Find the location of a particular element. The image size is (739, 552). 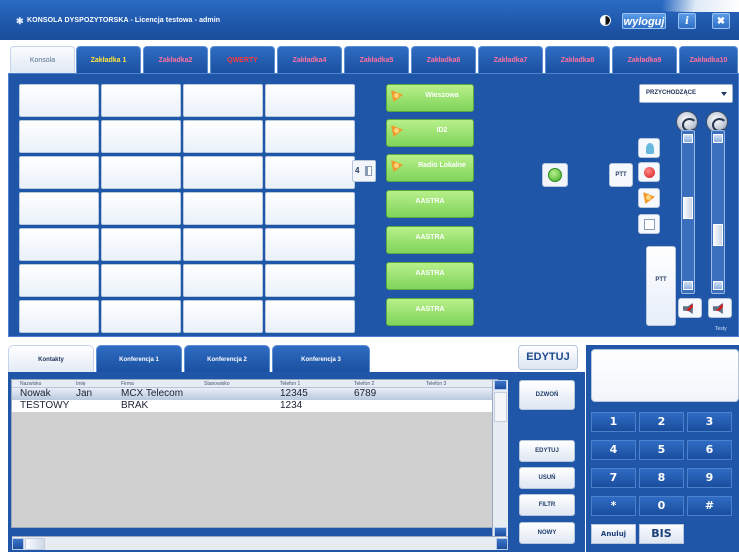

tab-item: Zakładka 1 is located at coordinates (108, 60).